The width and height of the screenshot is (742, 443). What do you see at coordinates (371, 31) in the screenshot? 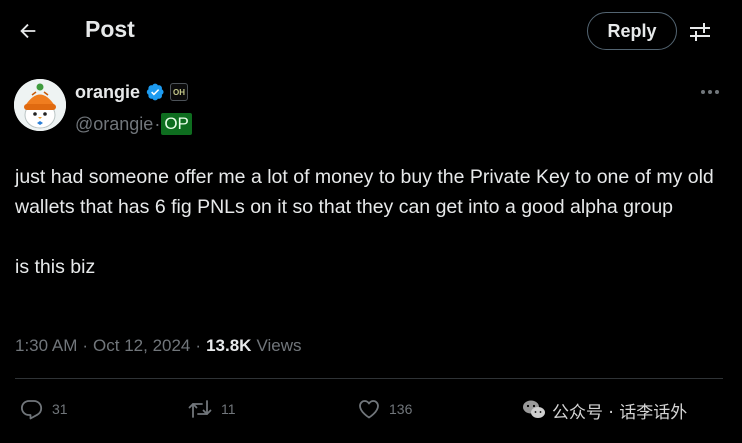
I see `top-bar: Post Reply` at bounding box center [371, 31].